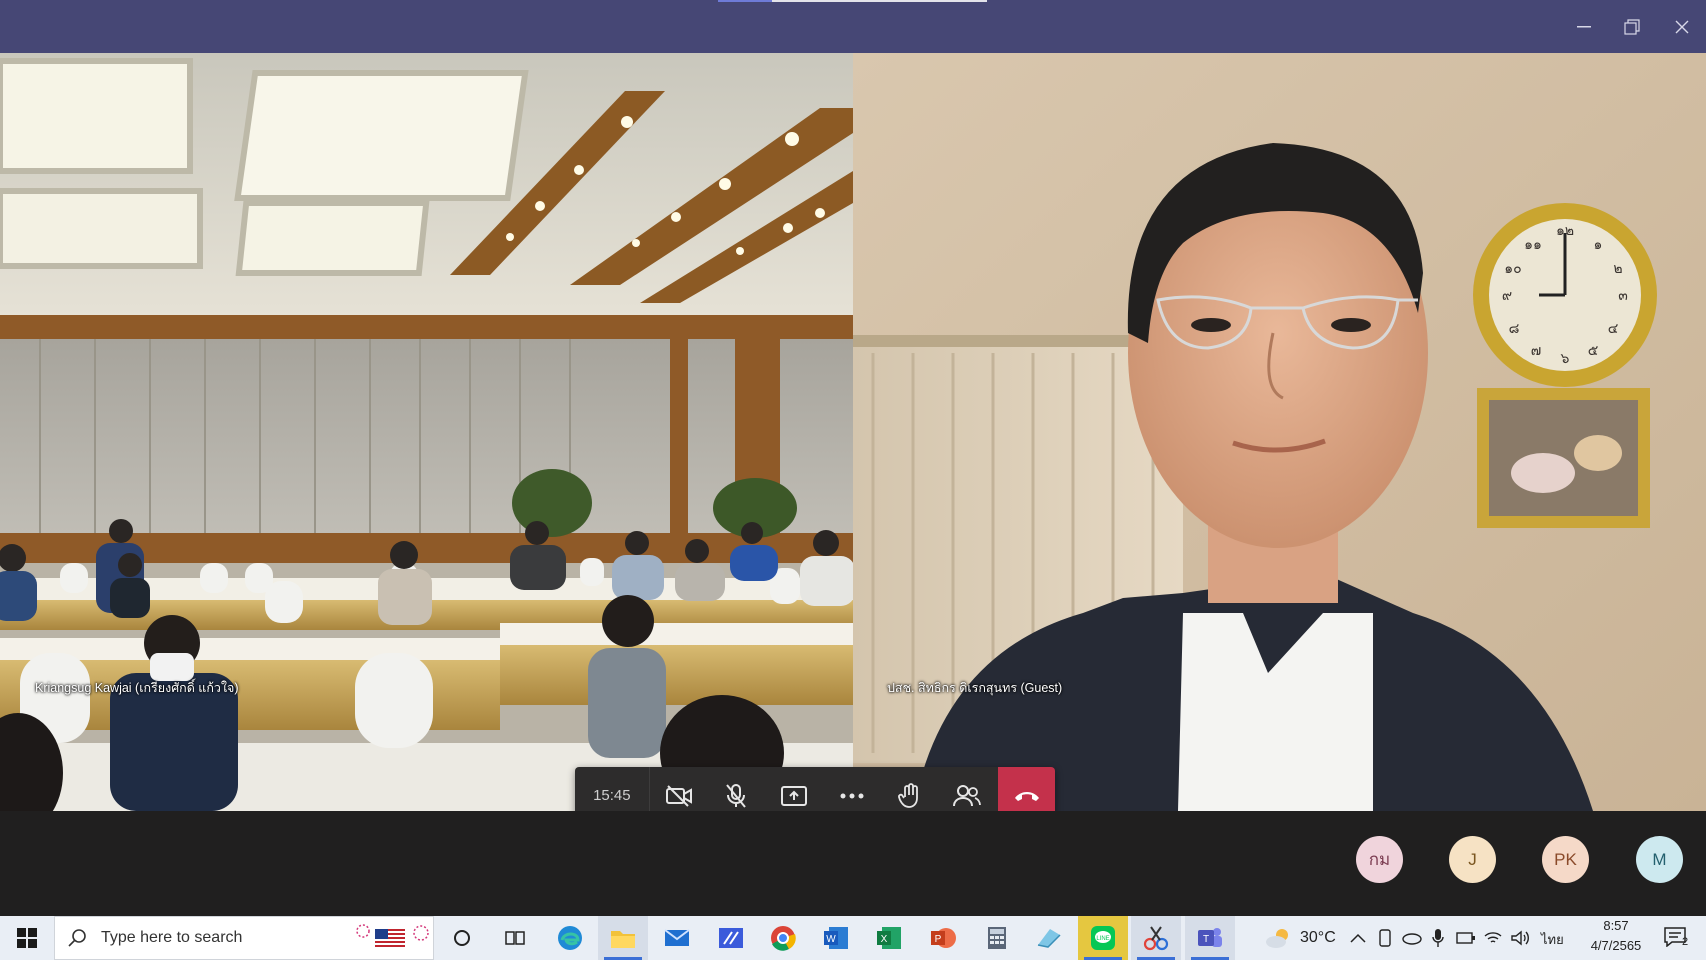 Image resolution: width=1706 pixels, height=960 pixels. Describe the element at coordinates (794, 795) in the screenshot. I see `share-tray-icon` at that location.